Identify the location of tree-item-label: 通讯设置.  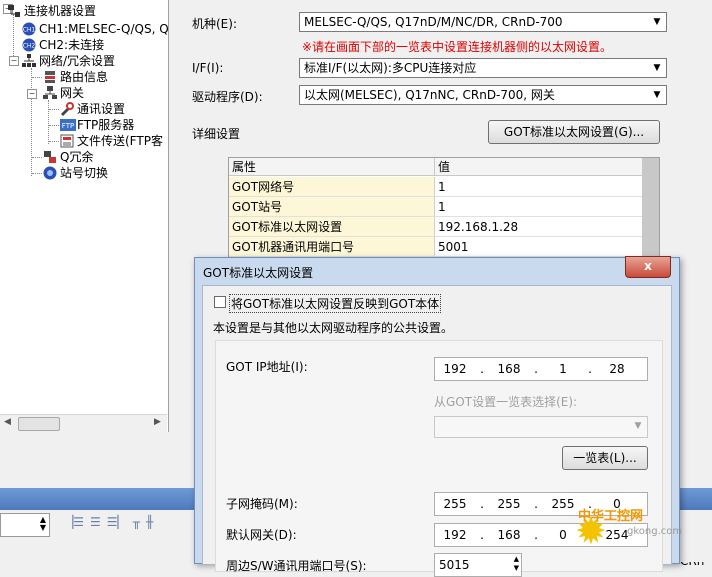
(101, 109).